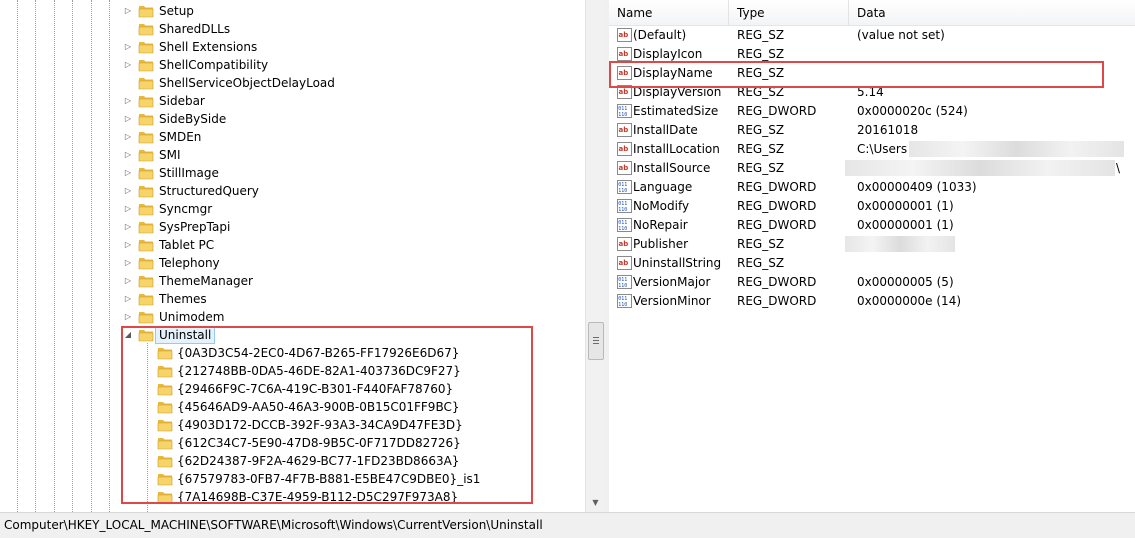 The width and height of the screenshot is (1135, 538). What do you see at coordinates (292, 245) in the screenshot?
I see `tree-key-row: ▷ Tablet PC` at bounding box center [292, 245].